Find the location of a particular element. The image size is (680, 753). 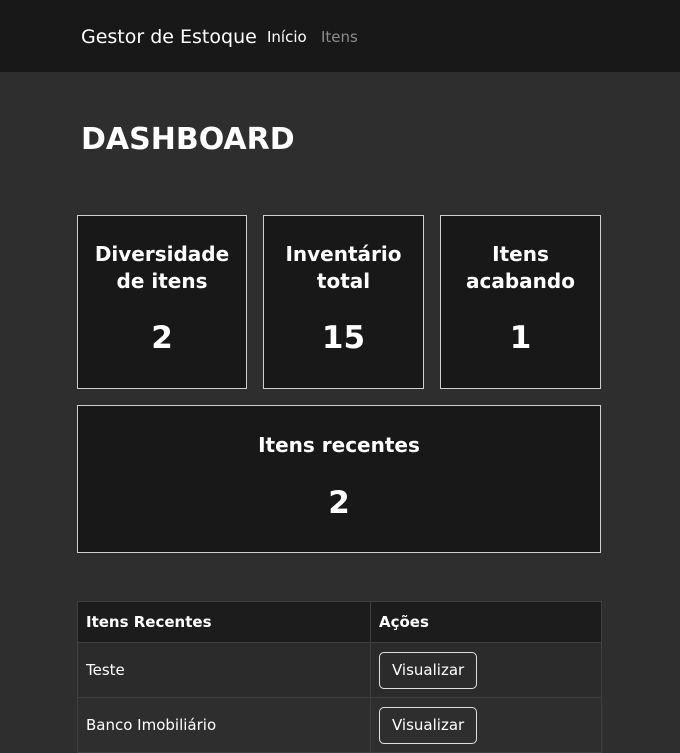

item-diversity-card: Diversidade de itens 2 is located at coordinates (162, 302).